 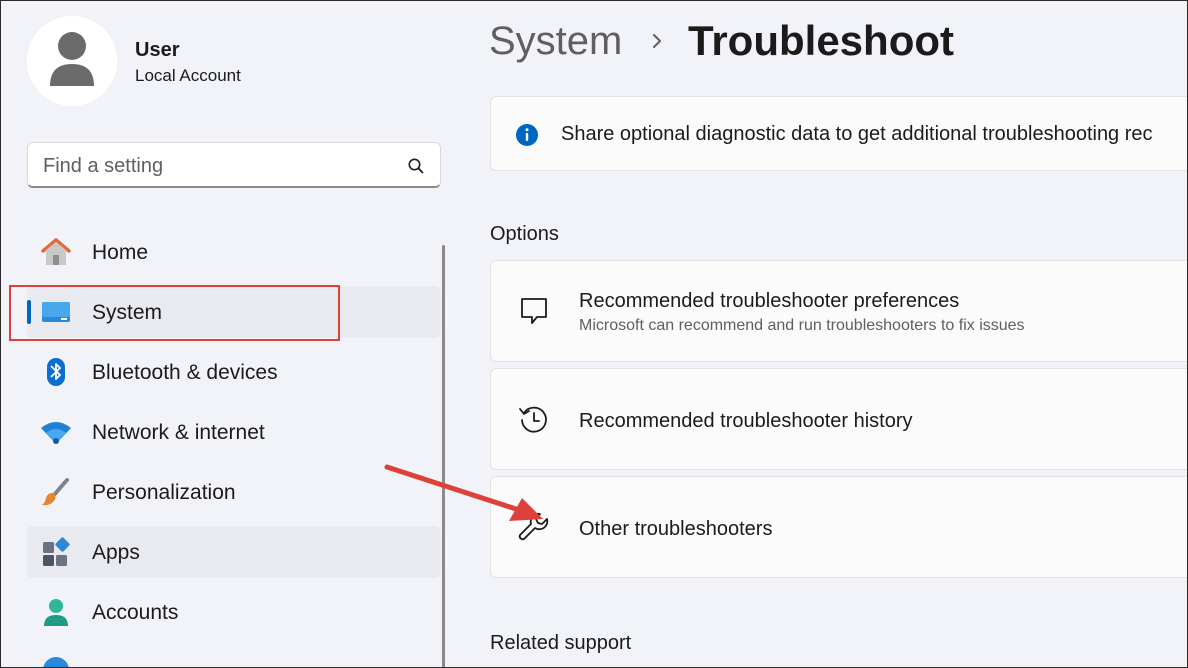 What do you see at coordinates (103, 166) in the screenshot?
I see `search-placeholder: Find a setting` at bounding box center [103, 166].